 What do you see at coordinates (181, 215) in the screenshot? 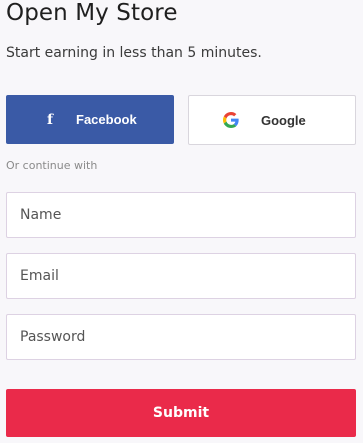
I see `name-field` at bounding box center [181, 215].